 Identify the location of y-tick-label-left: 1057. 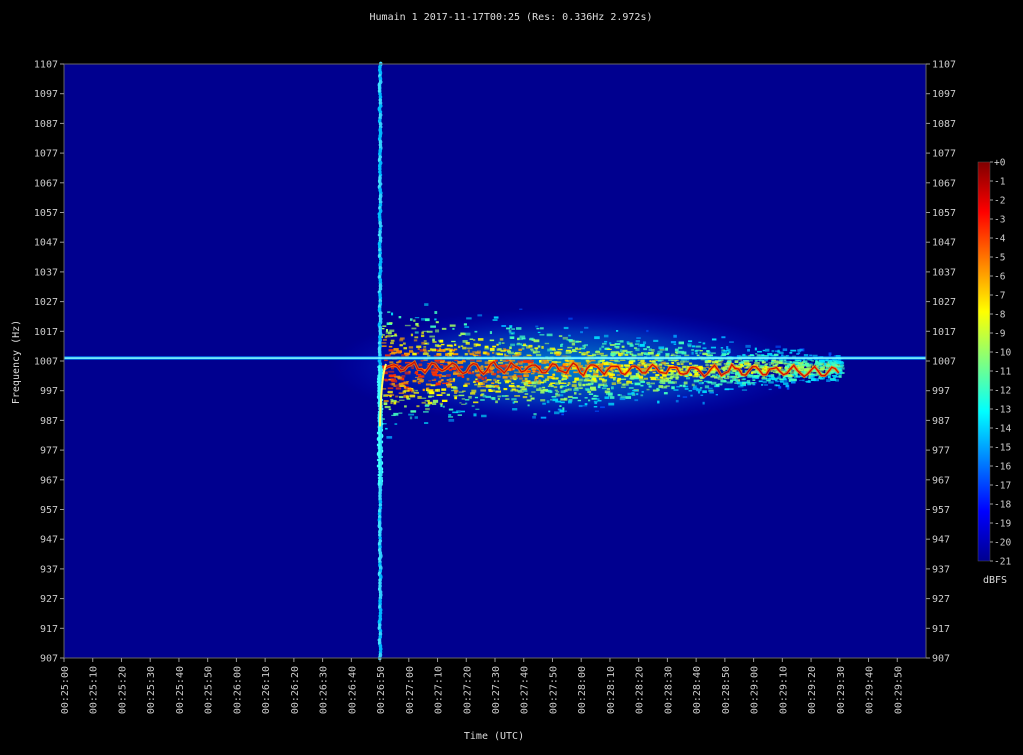
(46, 213).